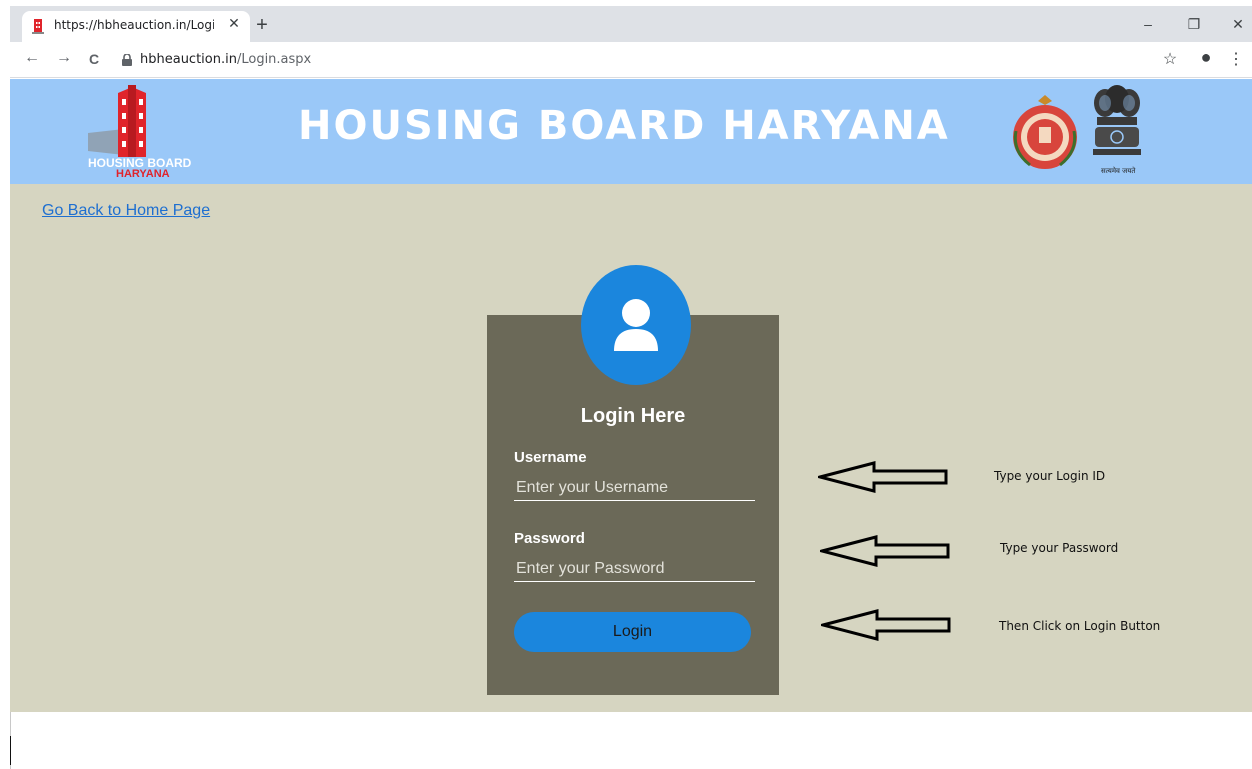  I want to click on reload-icon: C, so click(94, 59).